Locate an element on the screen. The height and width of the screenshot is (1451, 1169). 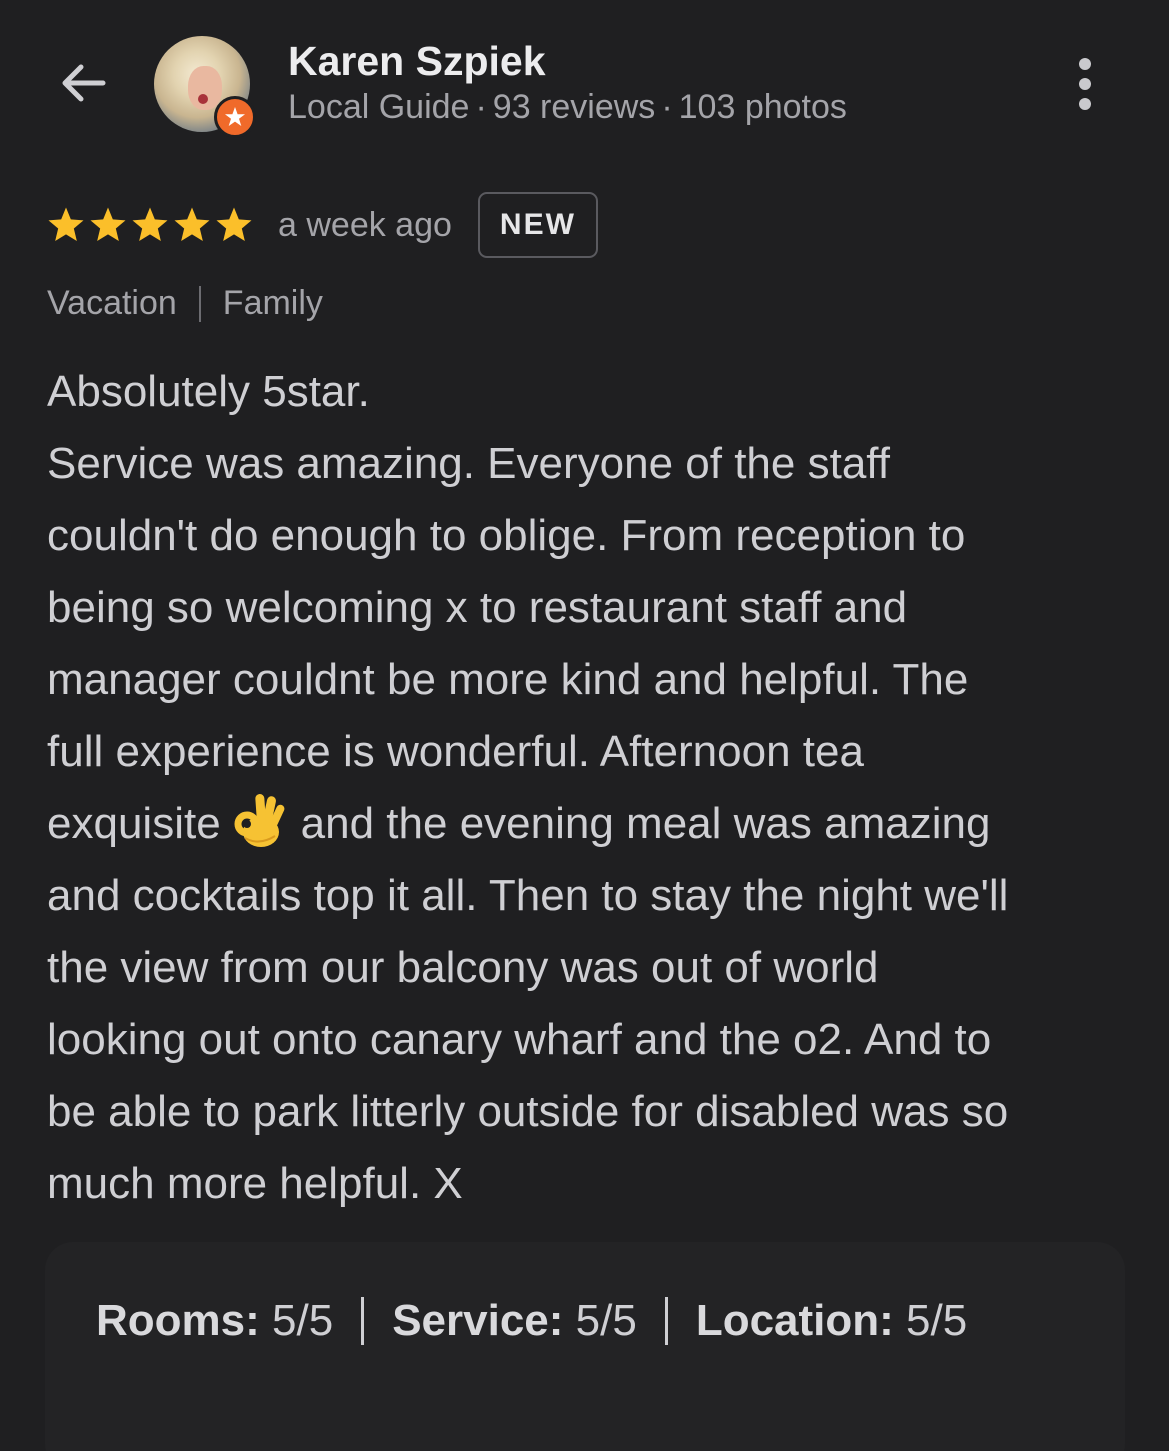
subrating-service: Service: 5/5 is located at coordinates (514, 1321).